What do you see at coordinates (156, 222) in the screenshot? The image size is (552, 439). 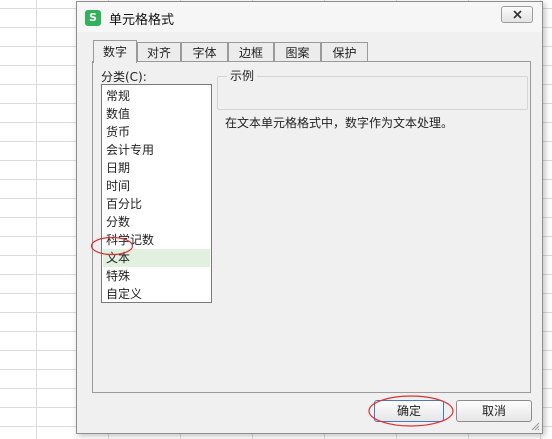 I see `category-fraction: 分数` at bounding box center [156, 222].